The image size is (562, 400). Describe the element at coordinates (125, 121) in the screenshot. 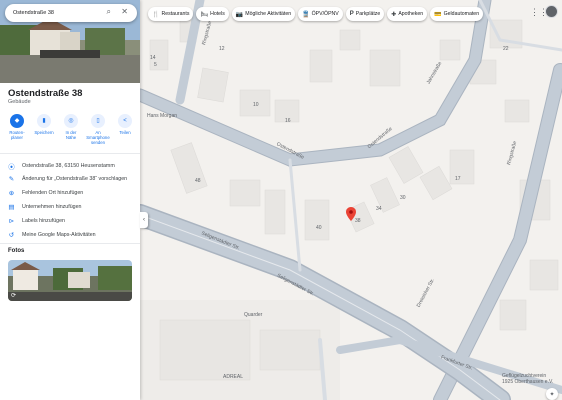

I see `share-icon: <` at that location.